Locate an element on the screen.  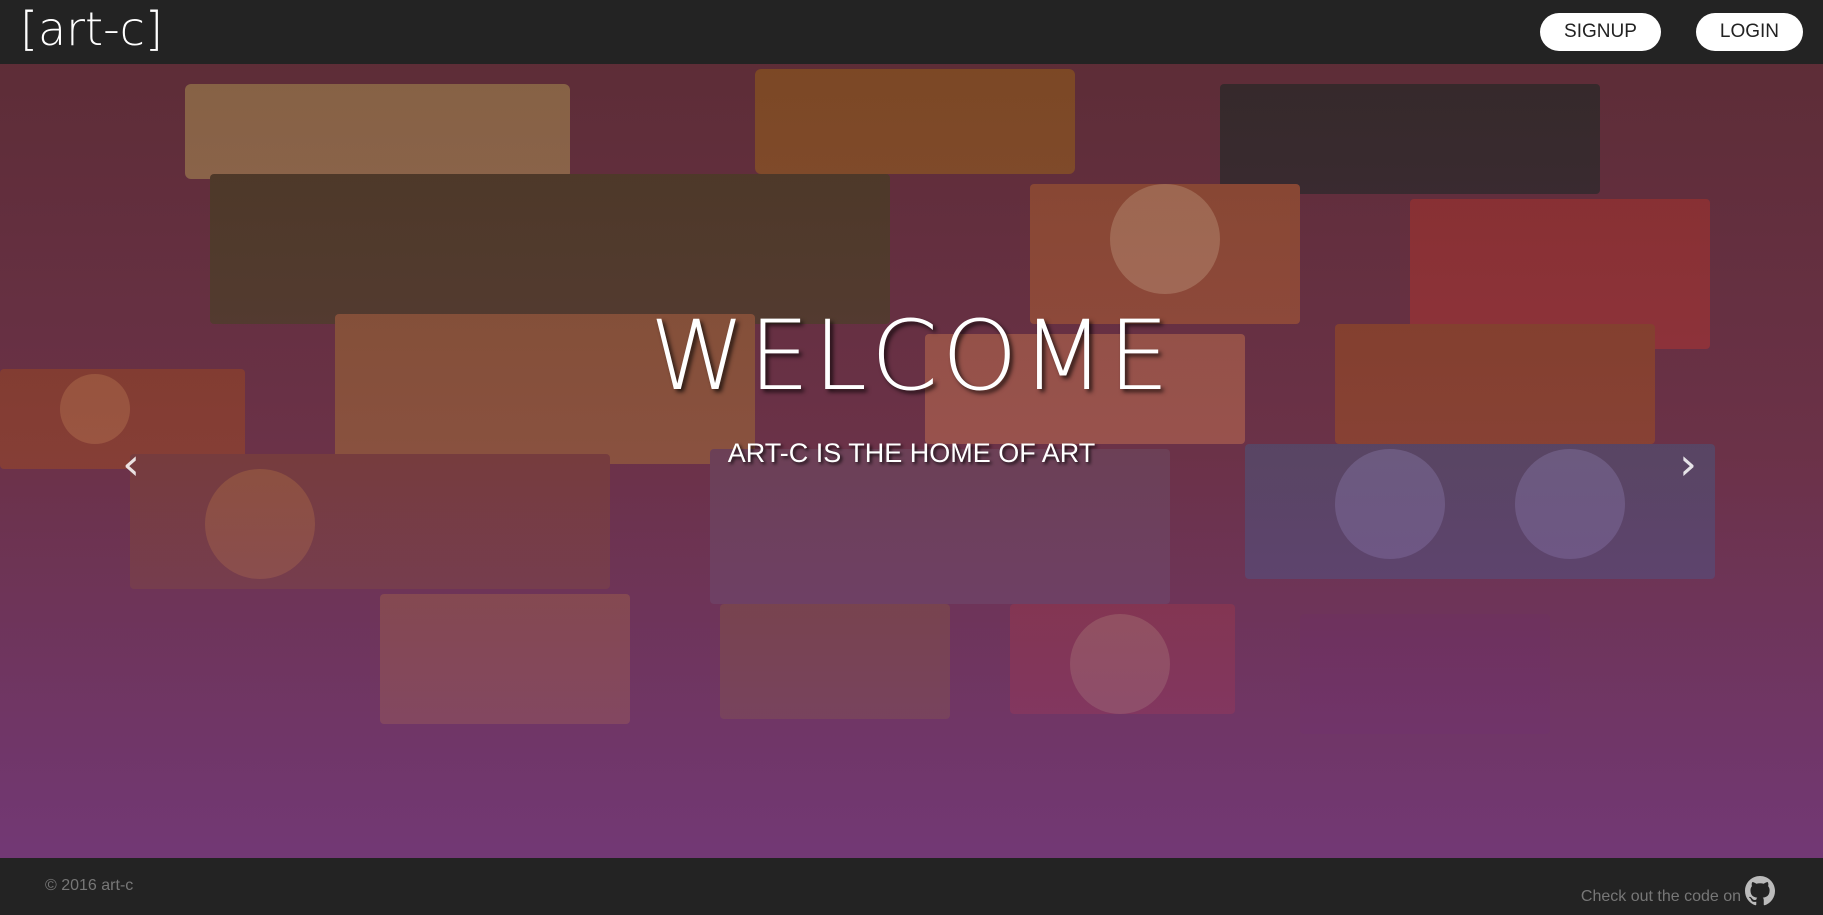
nav-actions: SIGNUP LOGIN is located at coordinates (1671, 32).